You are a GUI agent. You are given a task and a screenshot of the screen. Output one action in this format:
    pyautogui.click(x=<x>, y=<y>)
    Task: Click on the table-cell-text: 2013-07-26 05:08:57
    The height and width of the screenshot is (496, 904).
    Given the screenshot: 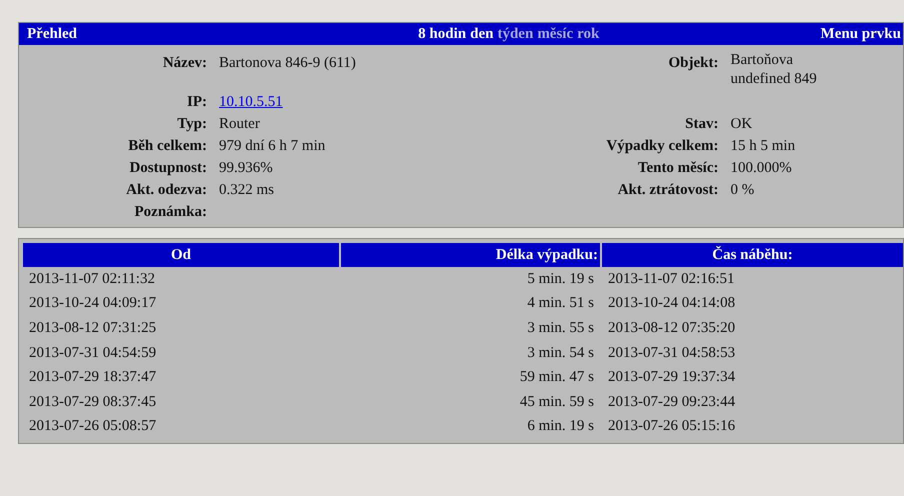 What is the action you would take?
    pyautogui.click(x=93, y=426)
    